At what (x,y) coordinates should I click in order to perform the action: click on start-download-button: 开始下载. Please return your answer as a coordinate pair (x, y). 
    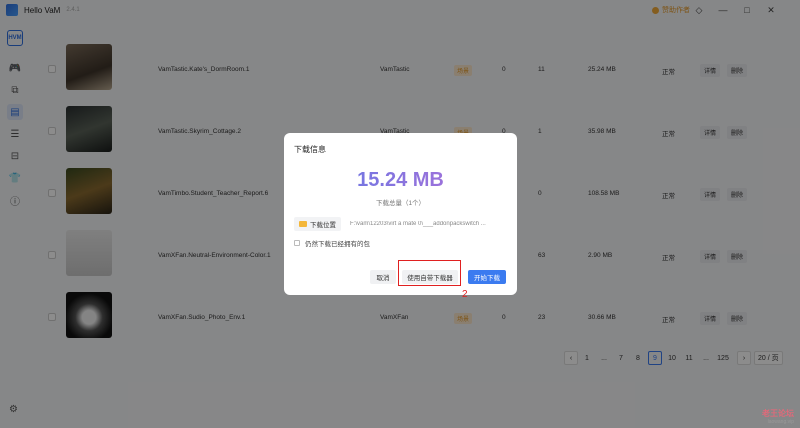
    Looking at the image, I should click on (487, 277).